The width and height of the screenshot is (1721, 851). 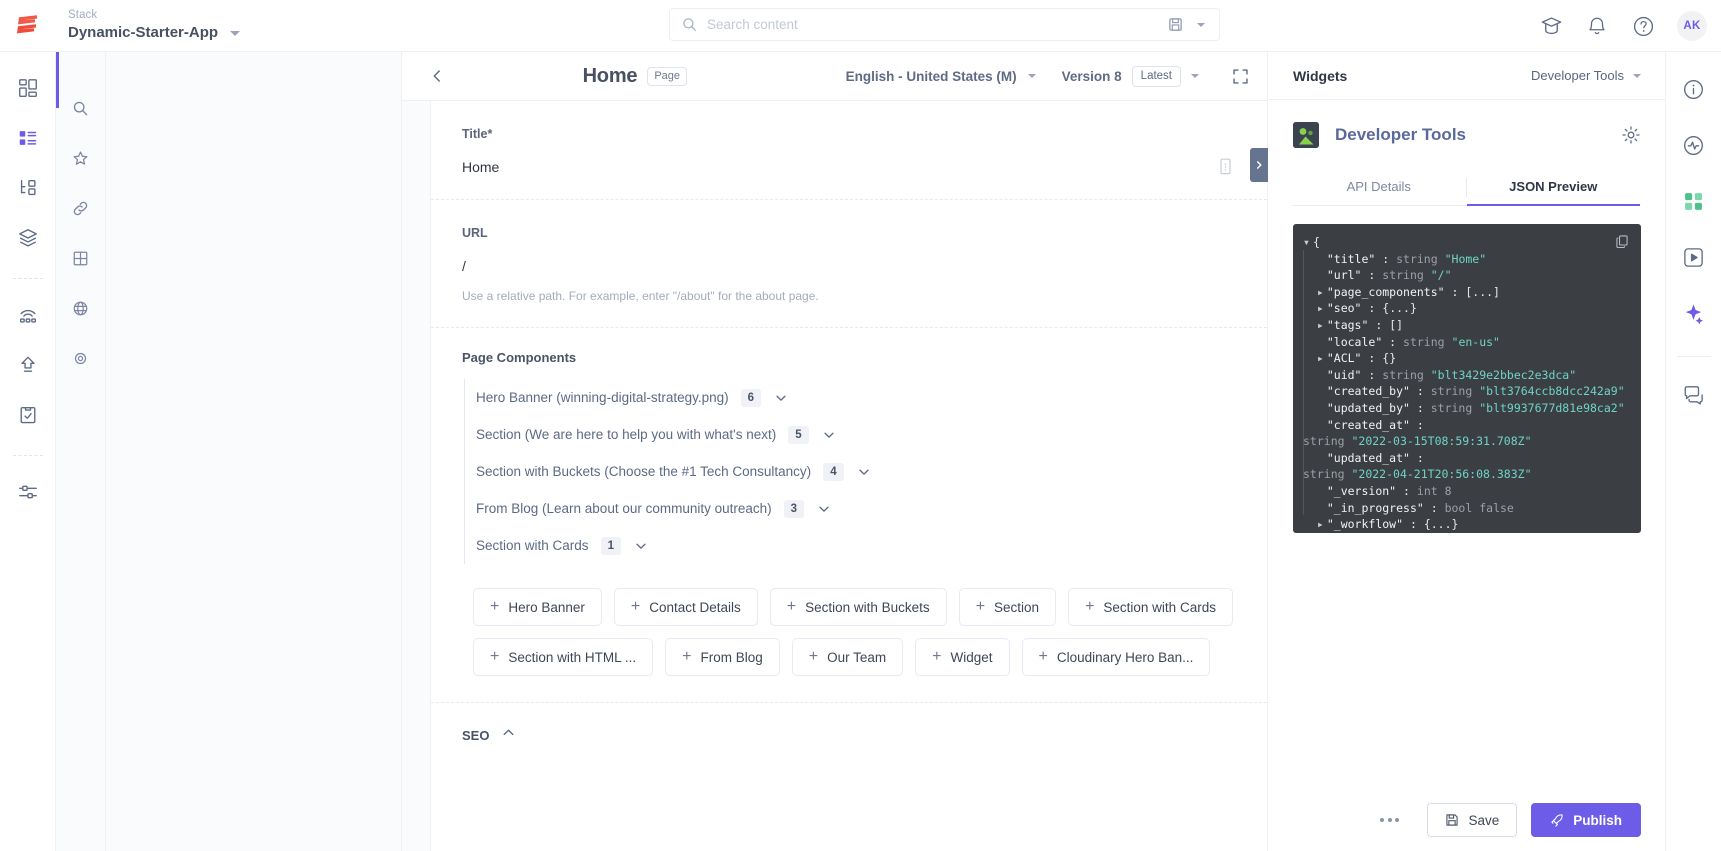 I want to click on sidebar-item-entries, so click(x=28, y=138).